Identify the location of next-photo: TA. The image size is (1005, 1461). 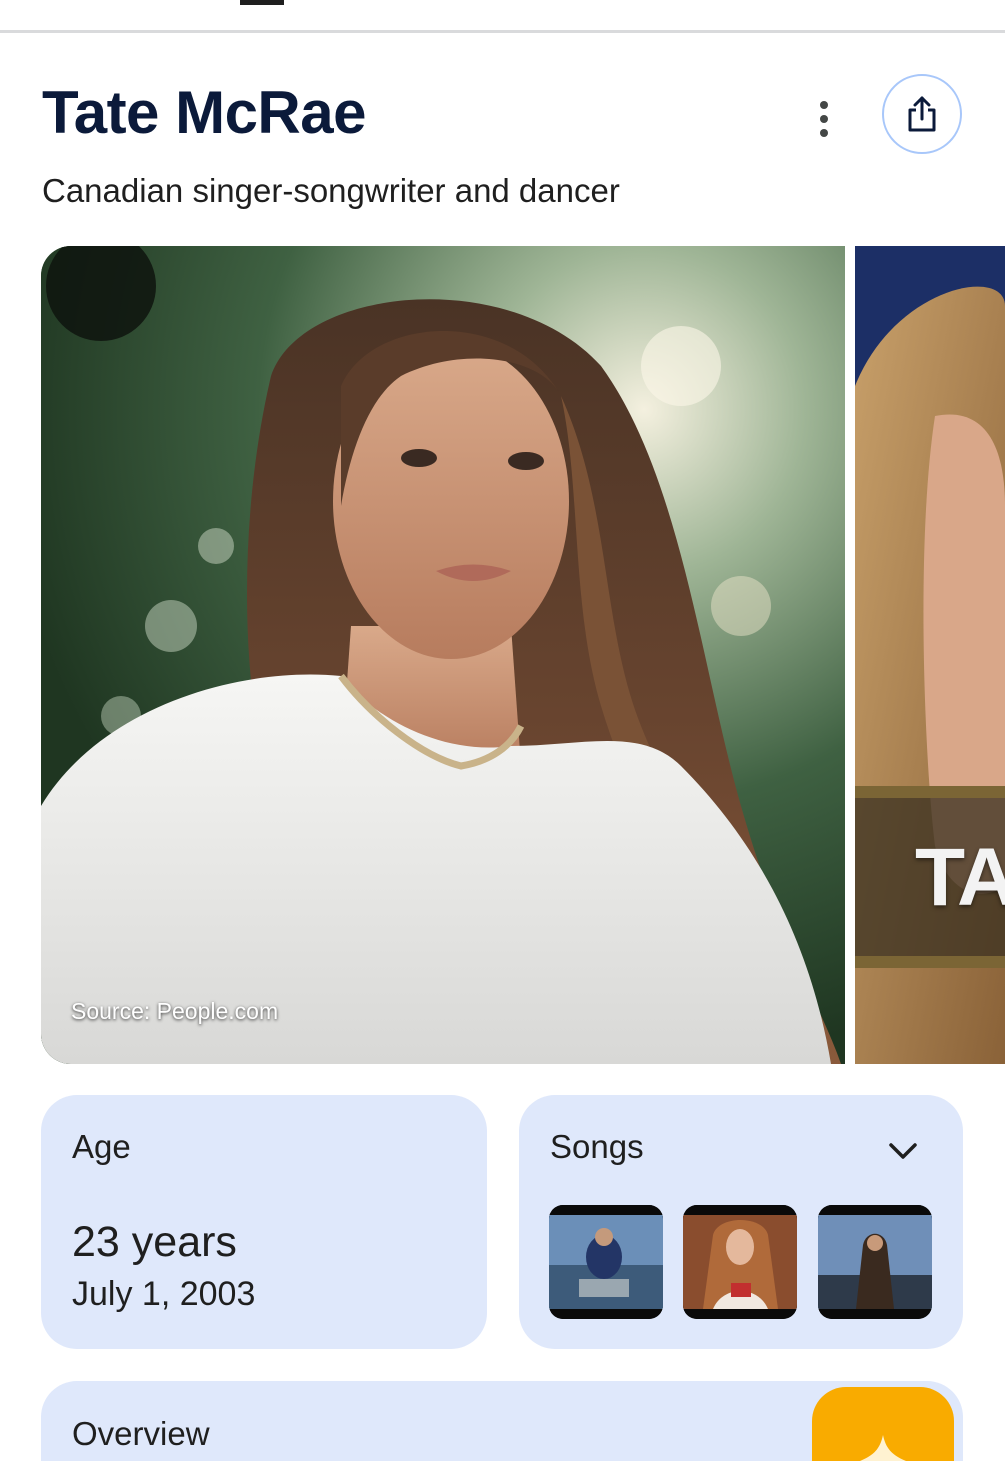
(930, 655).